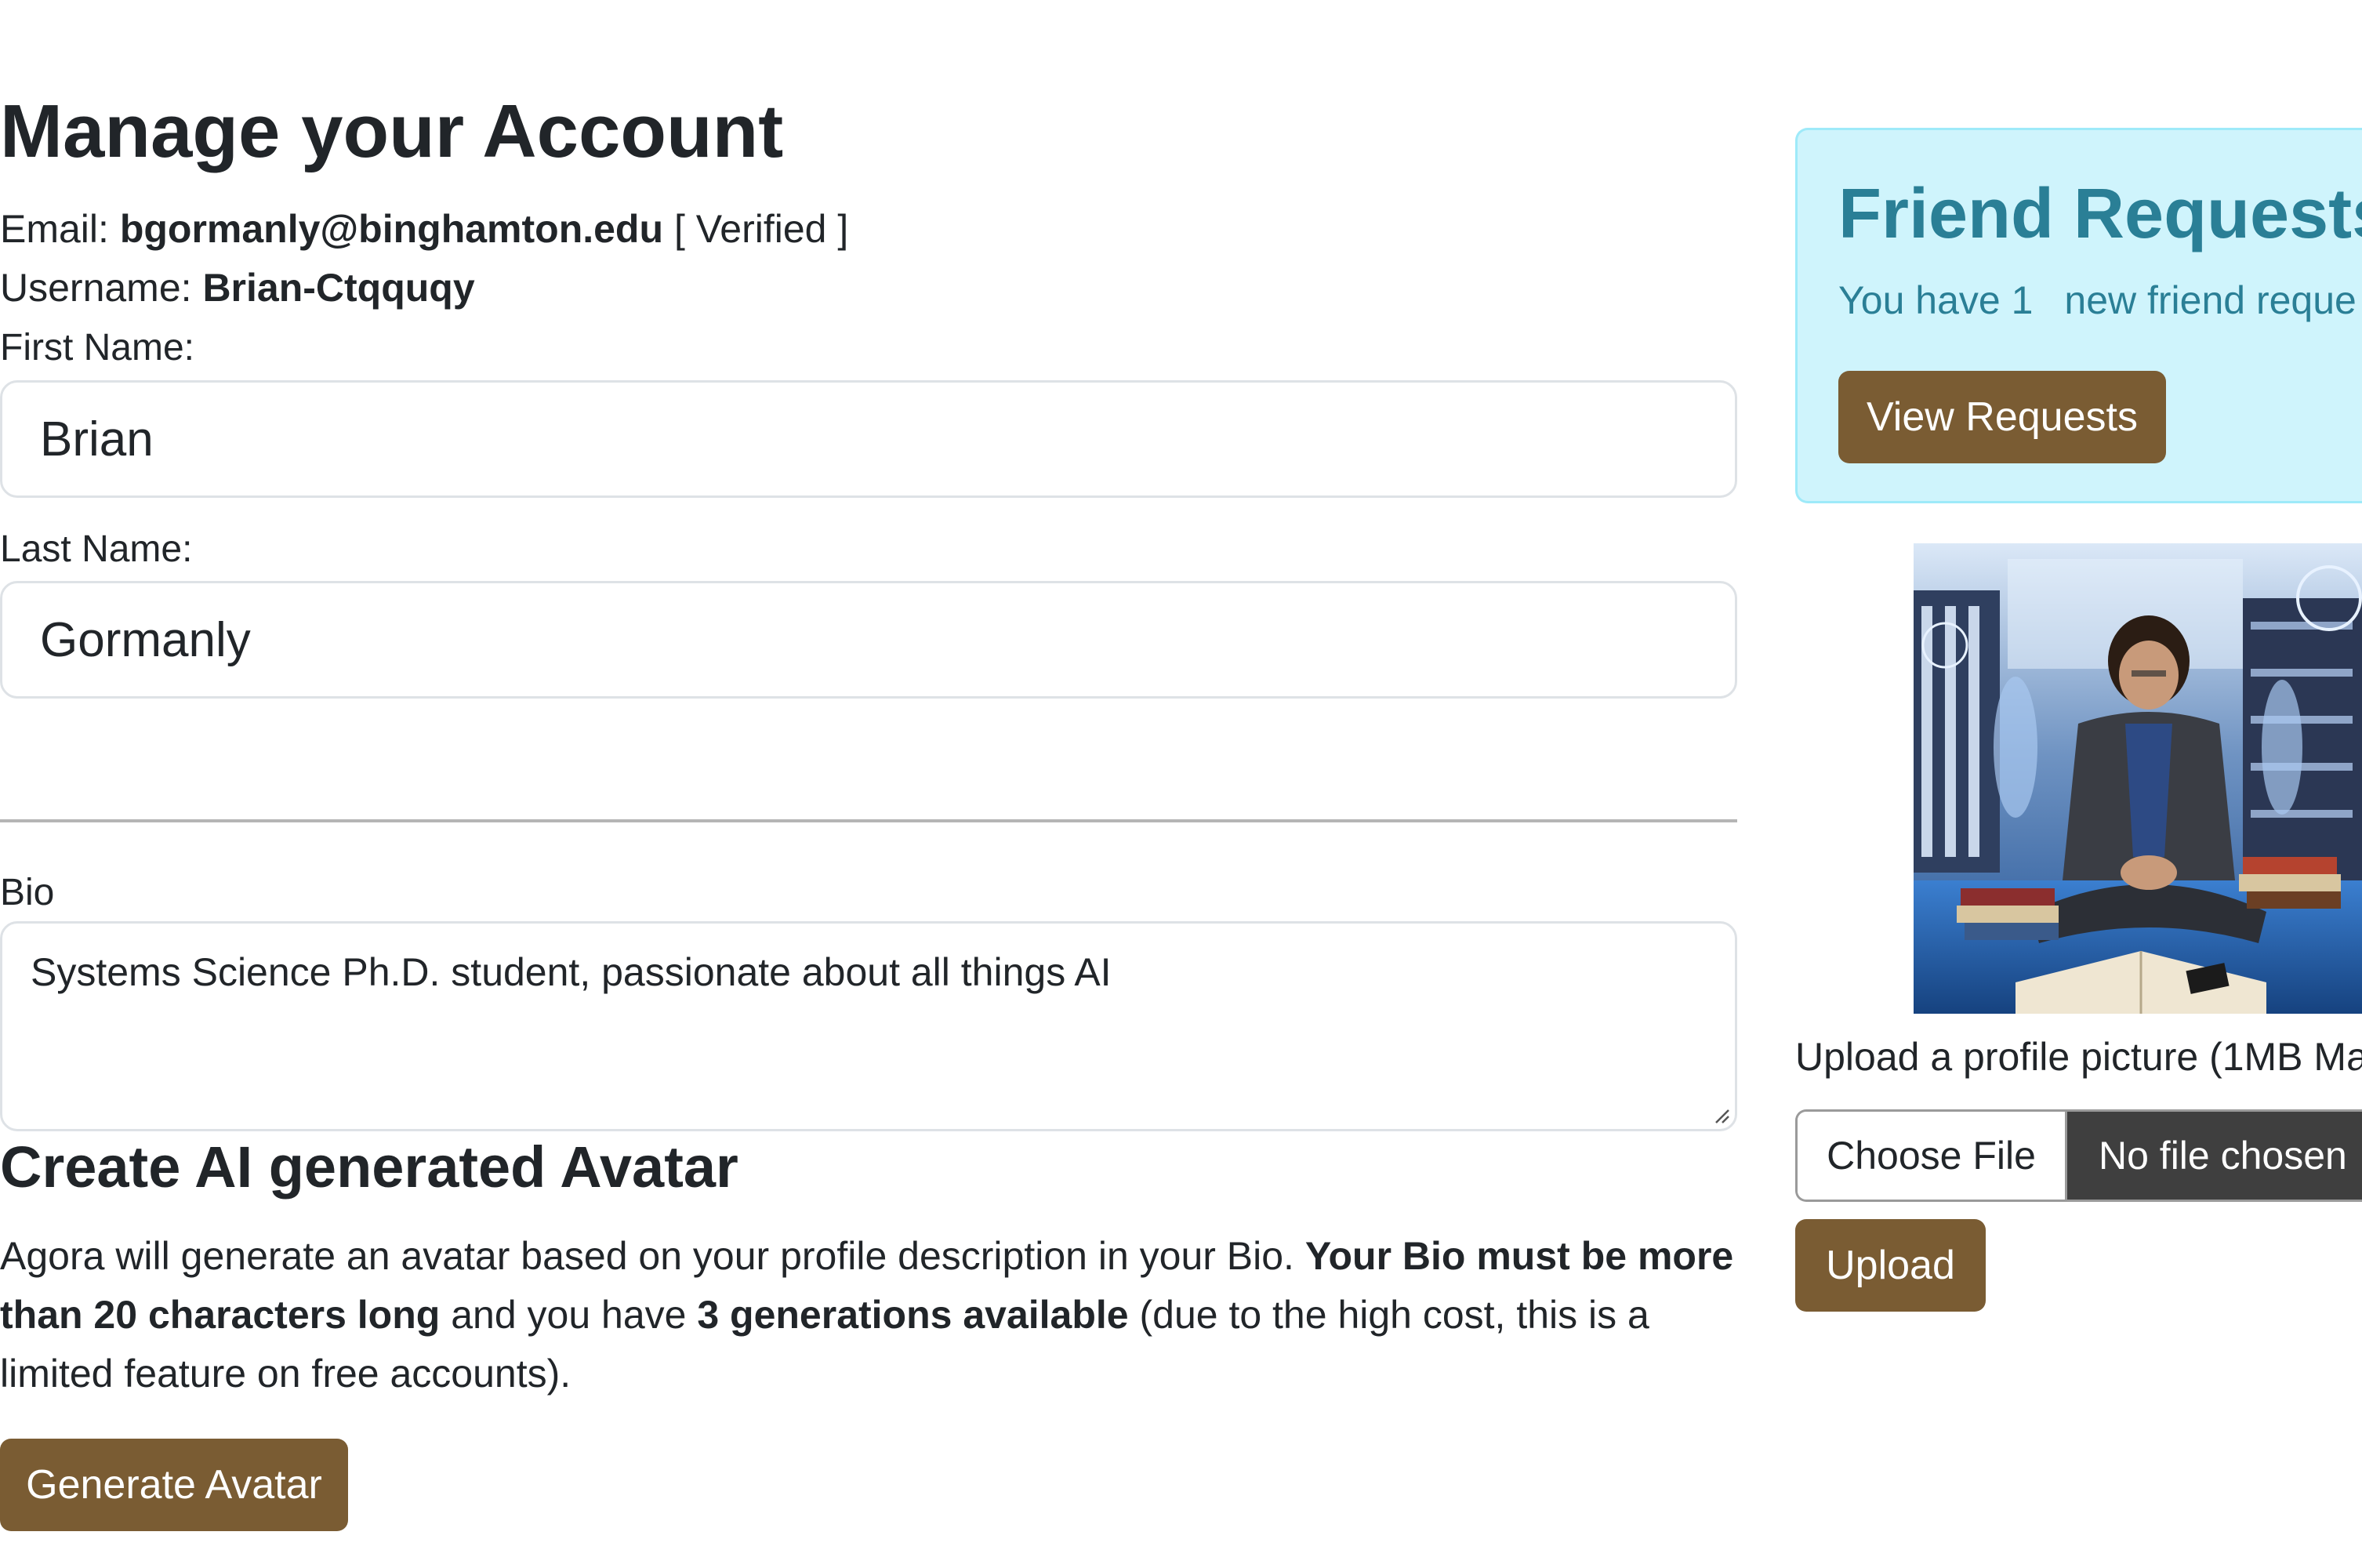 The width and height of the screenshot is (2362, 1568). Describe the element at coordinates (2214, 1156) in the screenshot. I see `file-status-text: No file chosen` at that location.